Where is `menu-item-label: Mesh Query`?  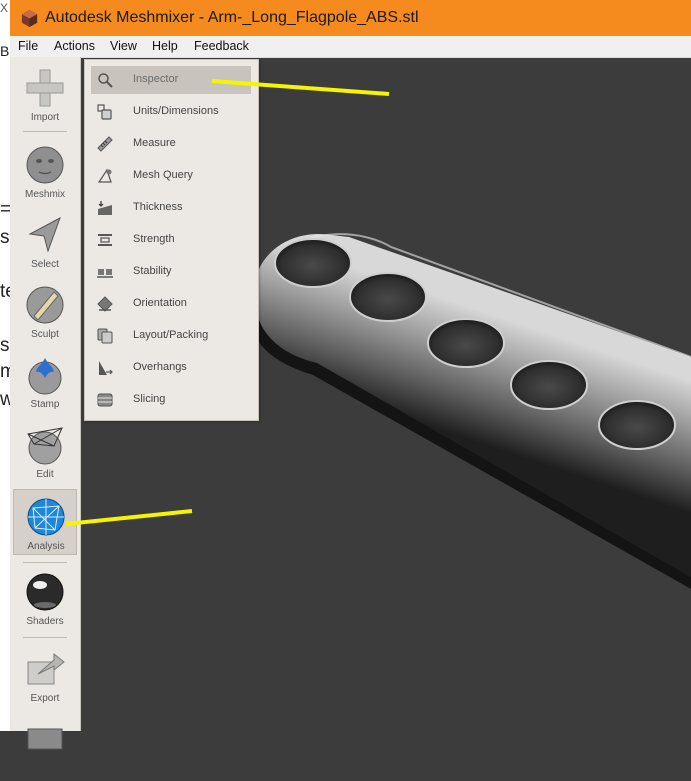
menu-item-label: Mesh Query is located at coordinates (163, 175).